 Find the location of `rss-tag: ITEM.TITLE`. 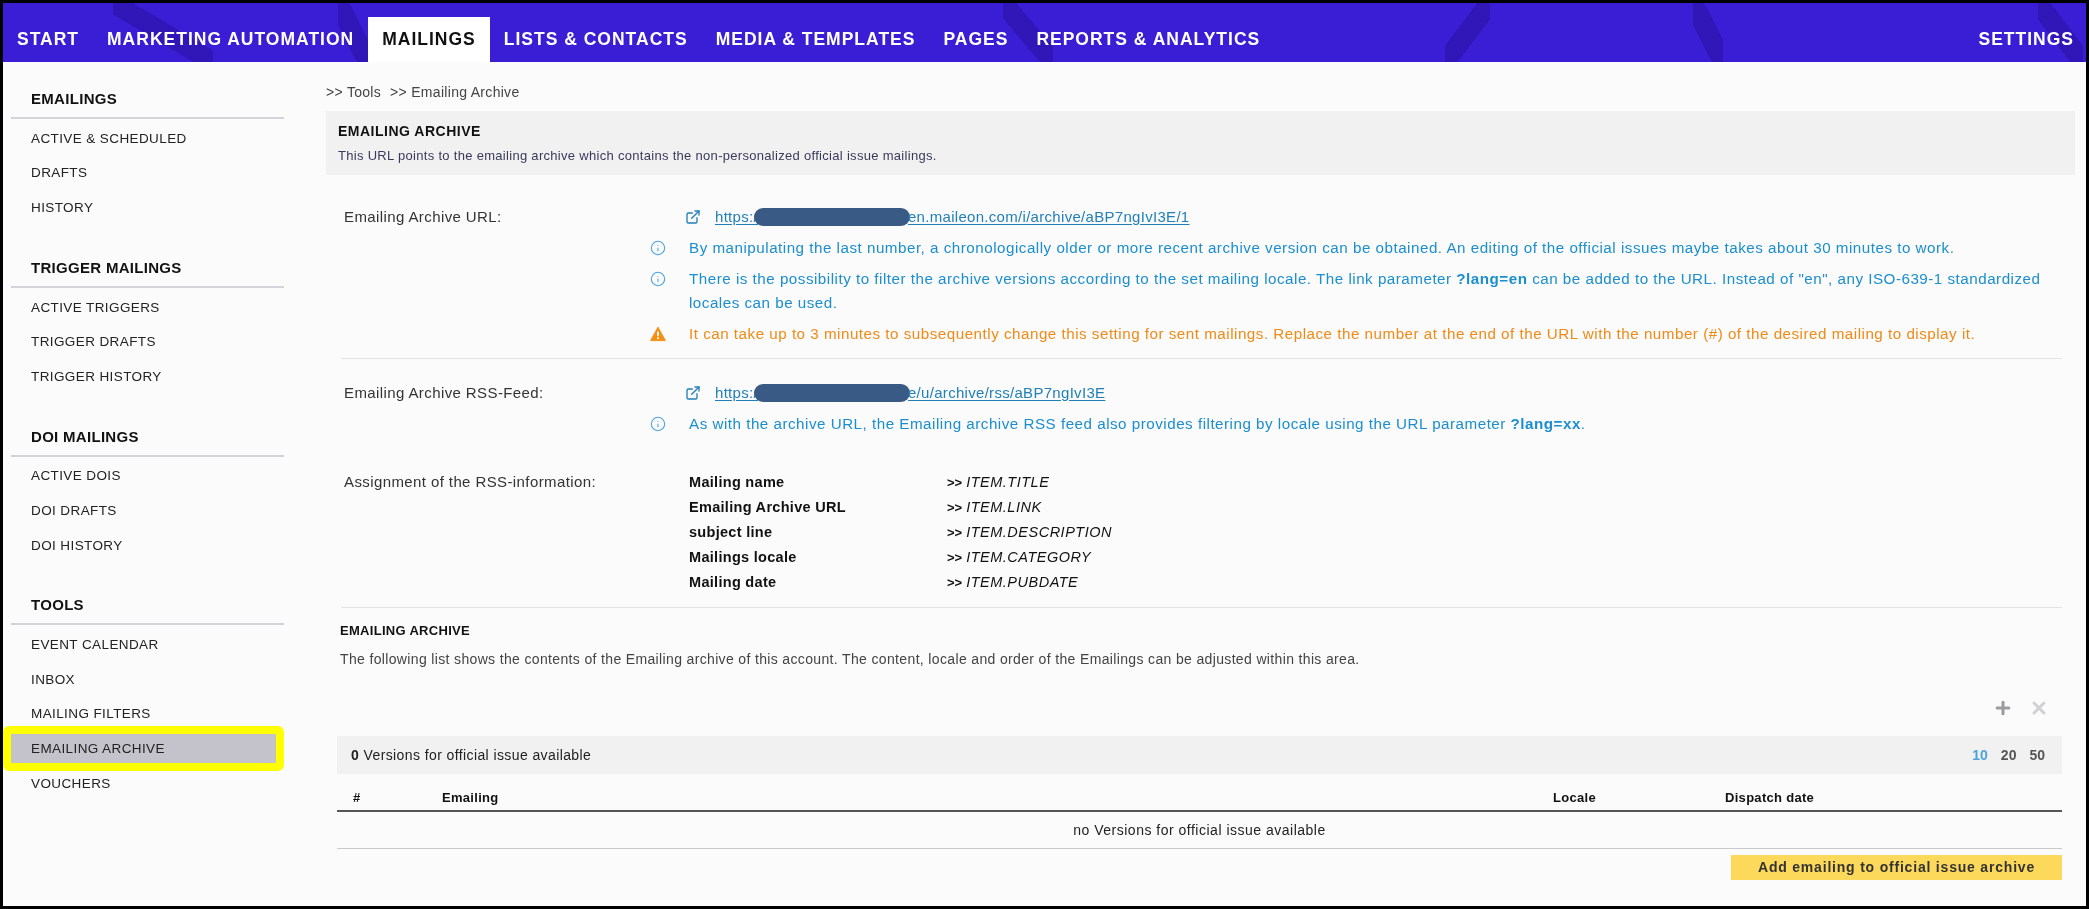

rss-tag: ITEM.TITLE is located at coordinates (1008, 482).